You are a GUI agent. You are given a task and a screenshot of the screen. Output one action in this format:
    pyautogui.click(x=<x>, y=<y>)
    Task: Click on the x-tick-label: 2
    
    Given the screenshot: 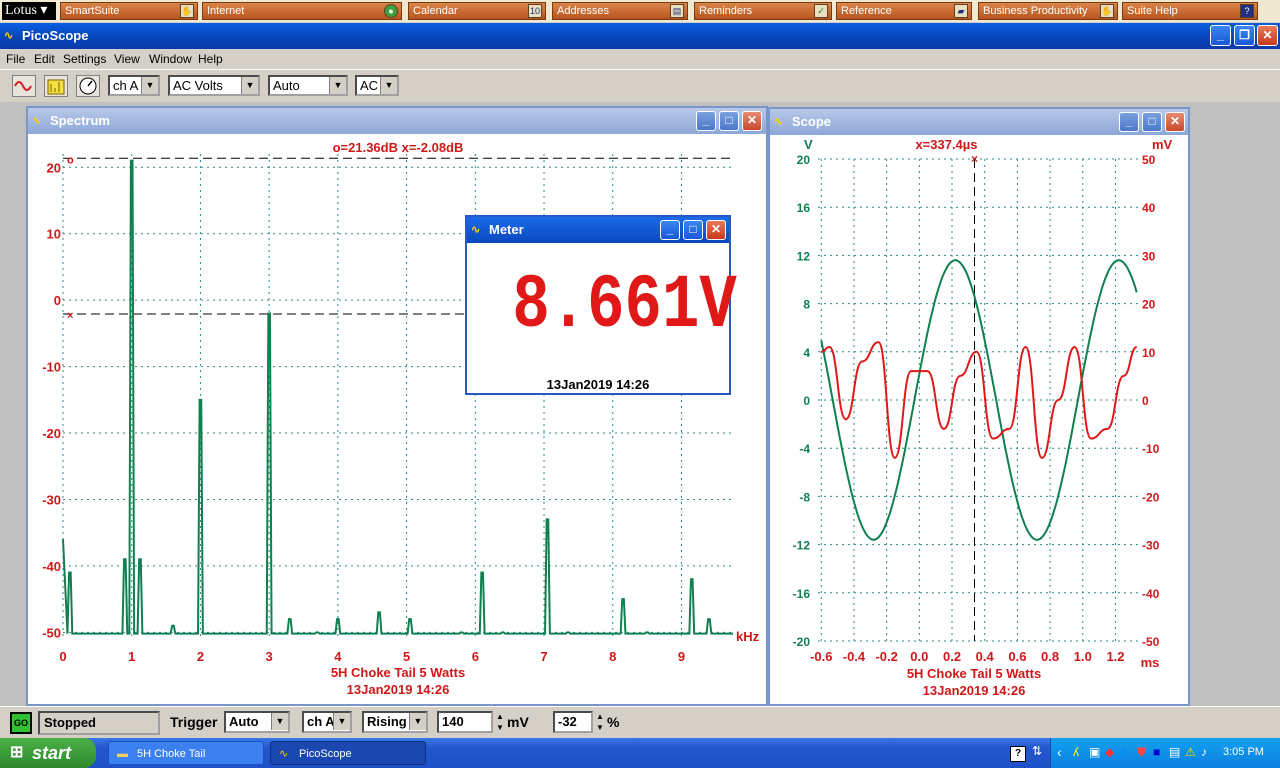 What is the action you would take?
    pyautogui.click(x=200, y=656)
    